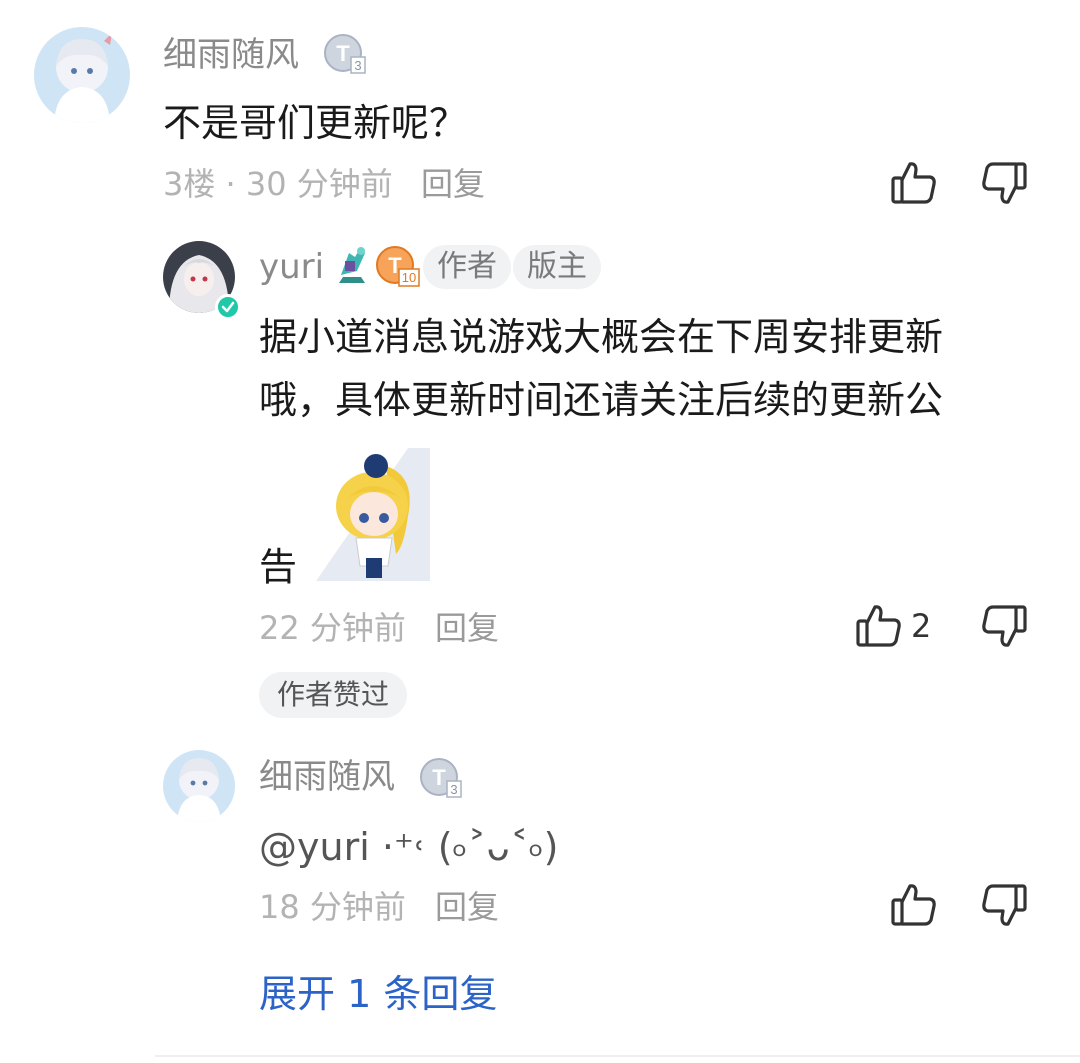 This screenshot has height=1063, width=1080. What do you see at coordinates (315, 123) in the screenshot?
I see `comment-text: 不是哥们更新呢？` at bounding box center [315, 123].